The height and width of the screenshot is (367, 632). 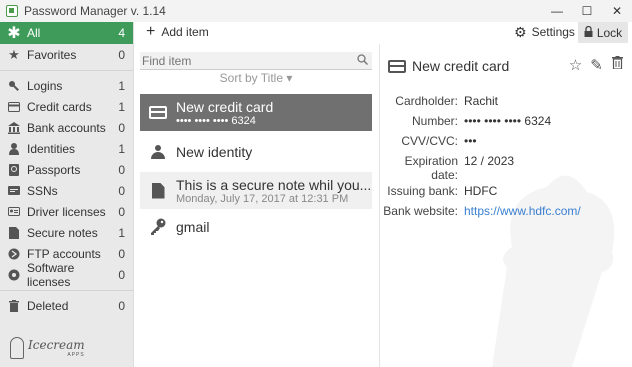 What do you see at coordinates (158, 152) in the screenshot?
I see `person-icon` at bounding box center [158, 152].